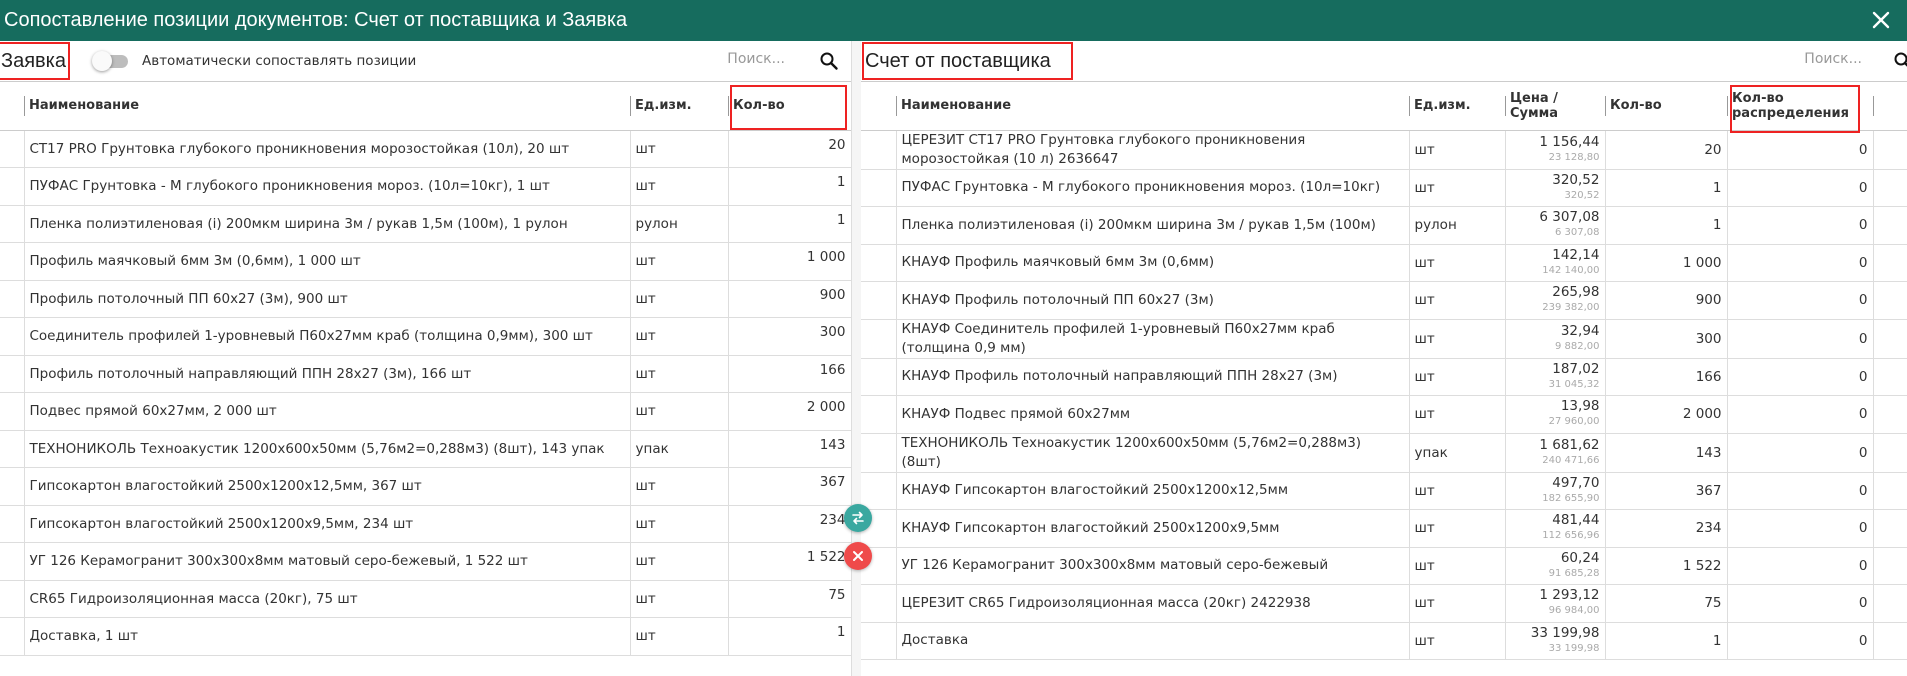 The image size is (1907, 676). I want to click on swap-icon, so click(858, 518).